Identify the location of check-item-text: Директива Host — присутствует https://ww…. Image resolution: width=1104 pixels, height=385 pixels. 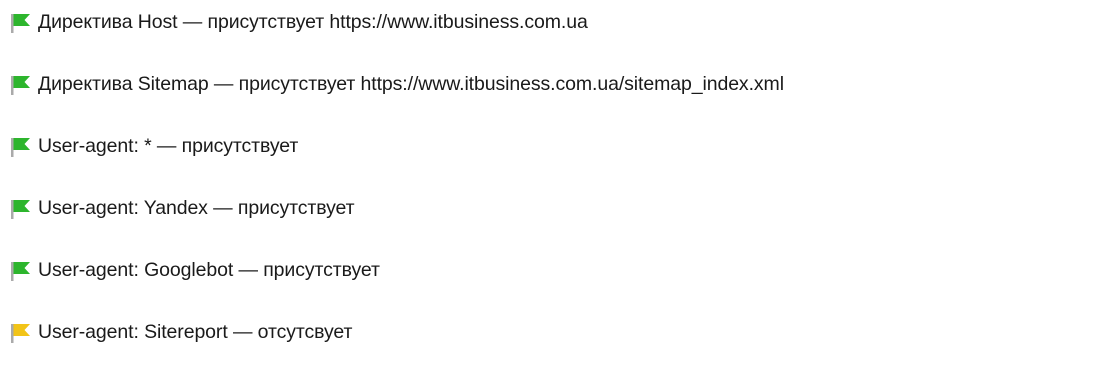
(313, 22).